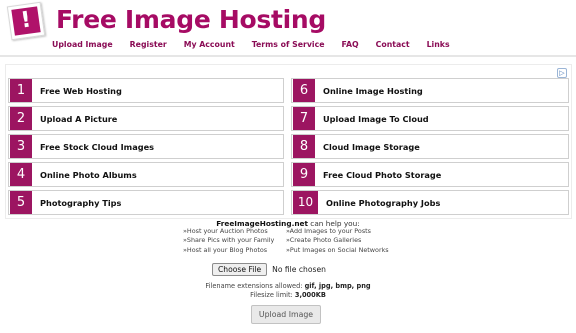 Image resolution: width=576 pixels, height=333 pixels. What do you see at coordinates (438, 47) in the screenshot?
I see `nav-links: Links` at bounding box center [438, 47].